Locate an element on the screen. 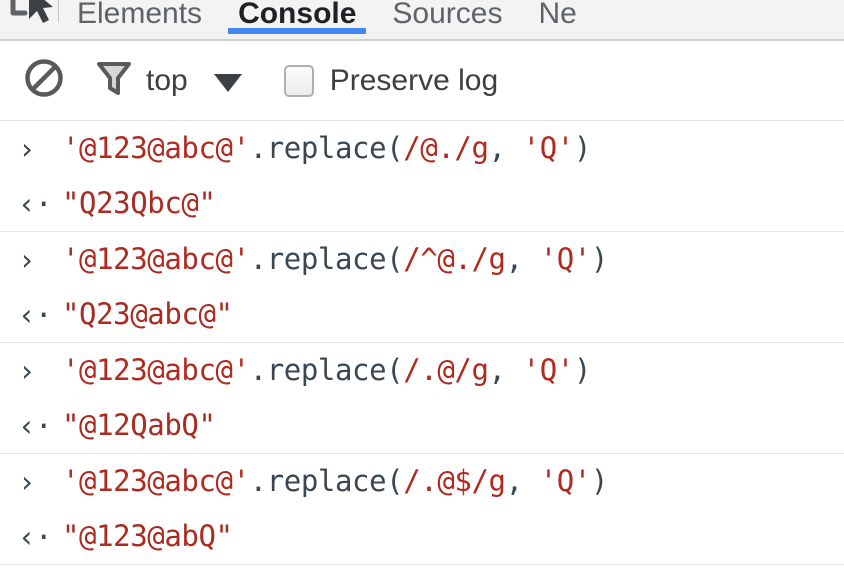 The height and width of the screenshot is (582, 844). tab-elements-label: Elements is located at coordinates (140, 15).